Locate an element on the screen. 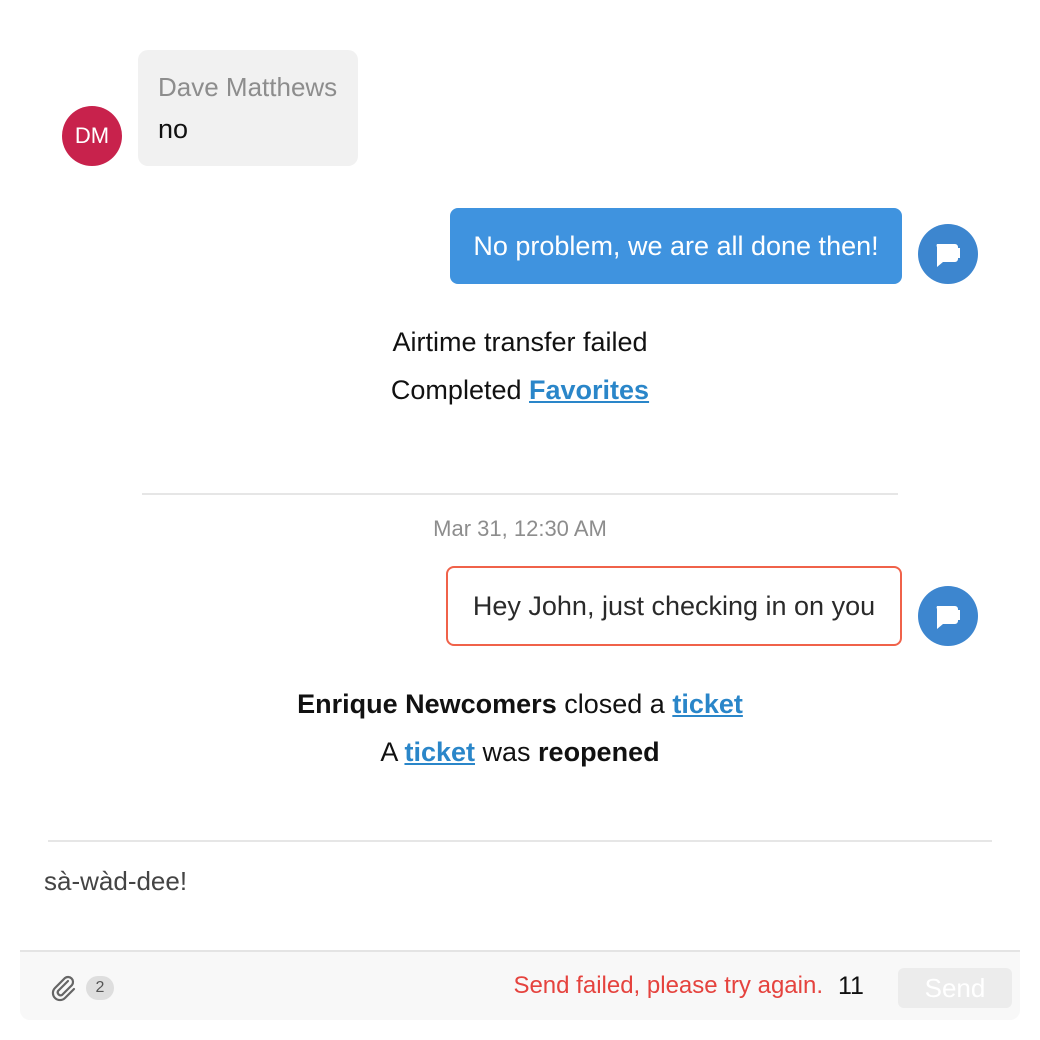 The width and height of the screenshot is (1040, 1040). event-text: Airtime transfer failed is located at coordinates (520, 342).